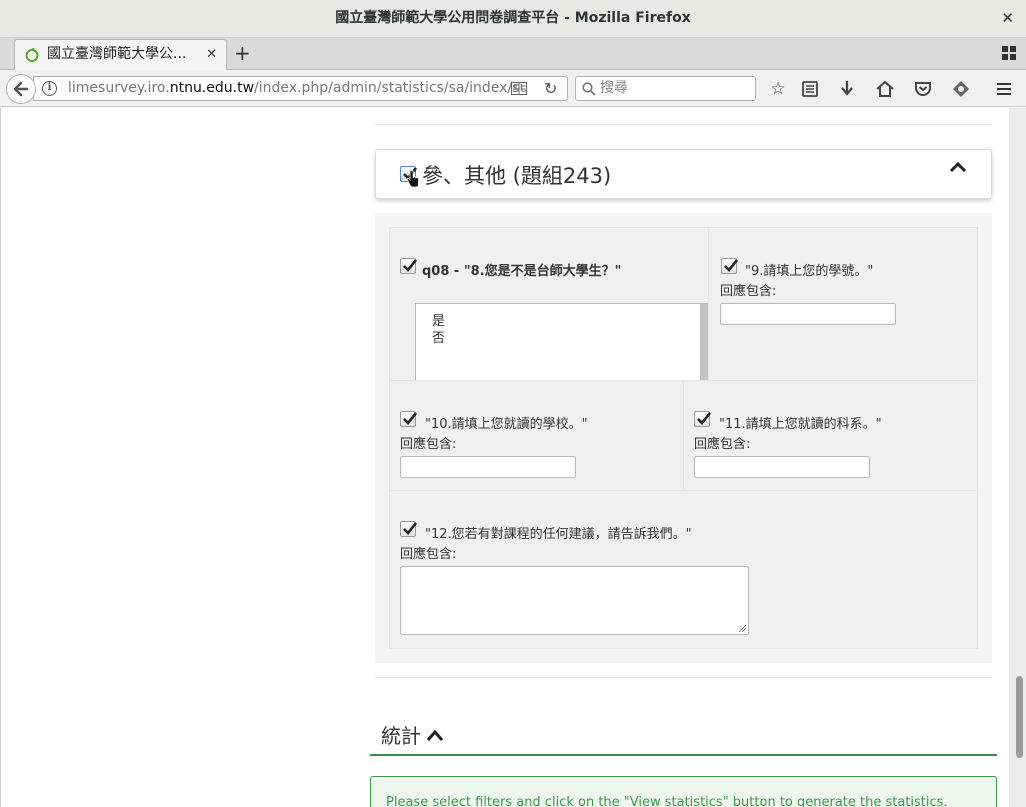 The width and height of the screenshot is (1026, 807). I want to click on star-icon: ☆, so click(778, 89).